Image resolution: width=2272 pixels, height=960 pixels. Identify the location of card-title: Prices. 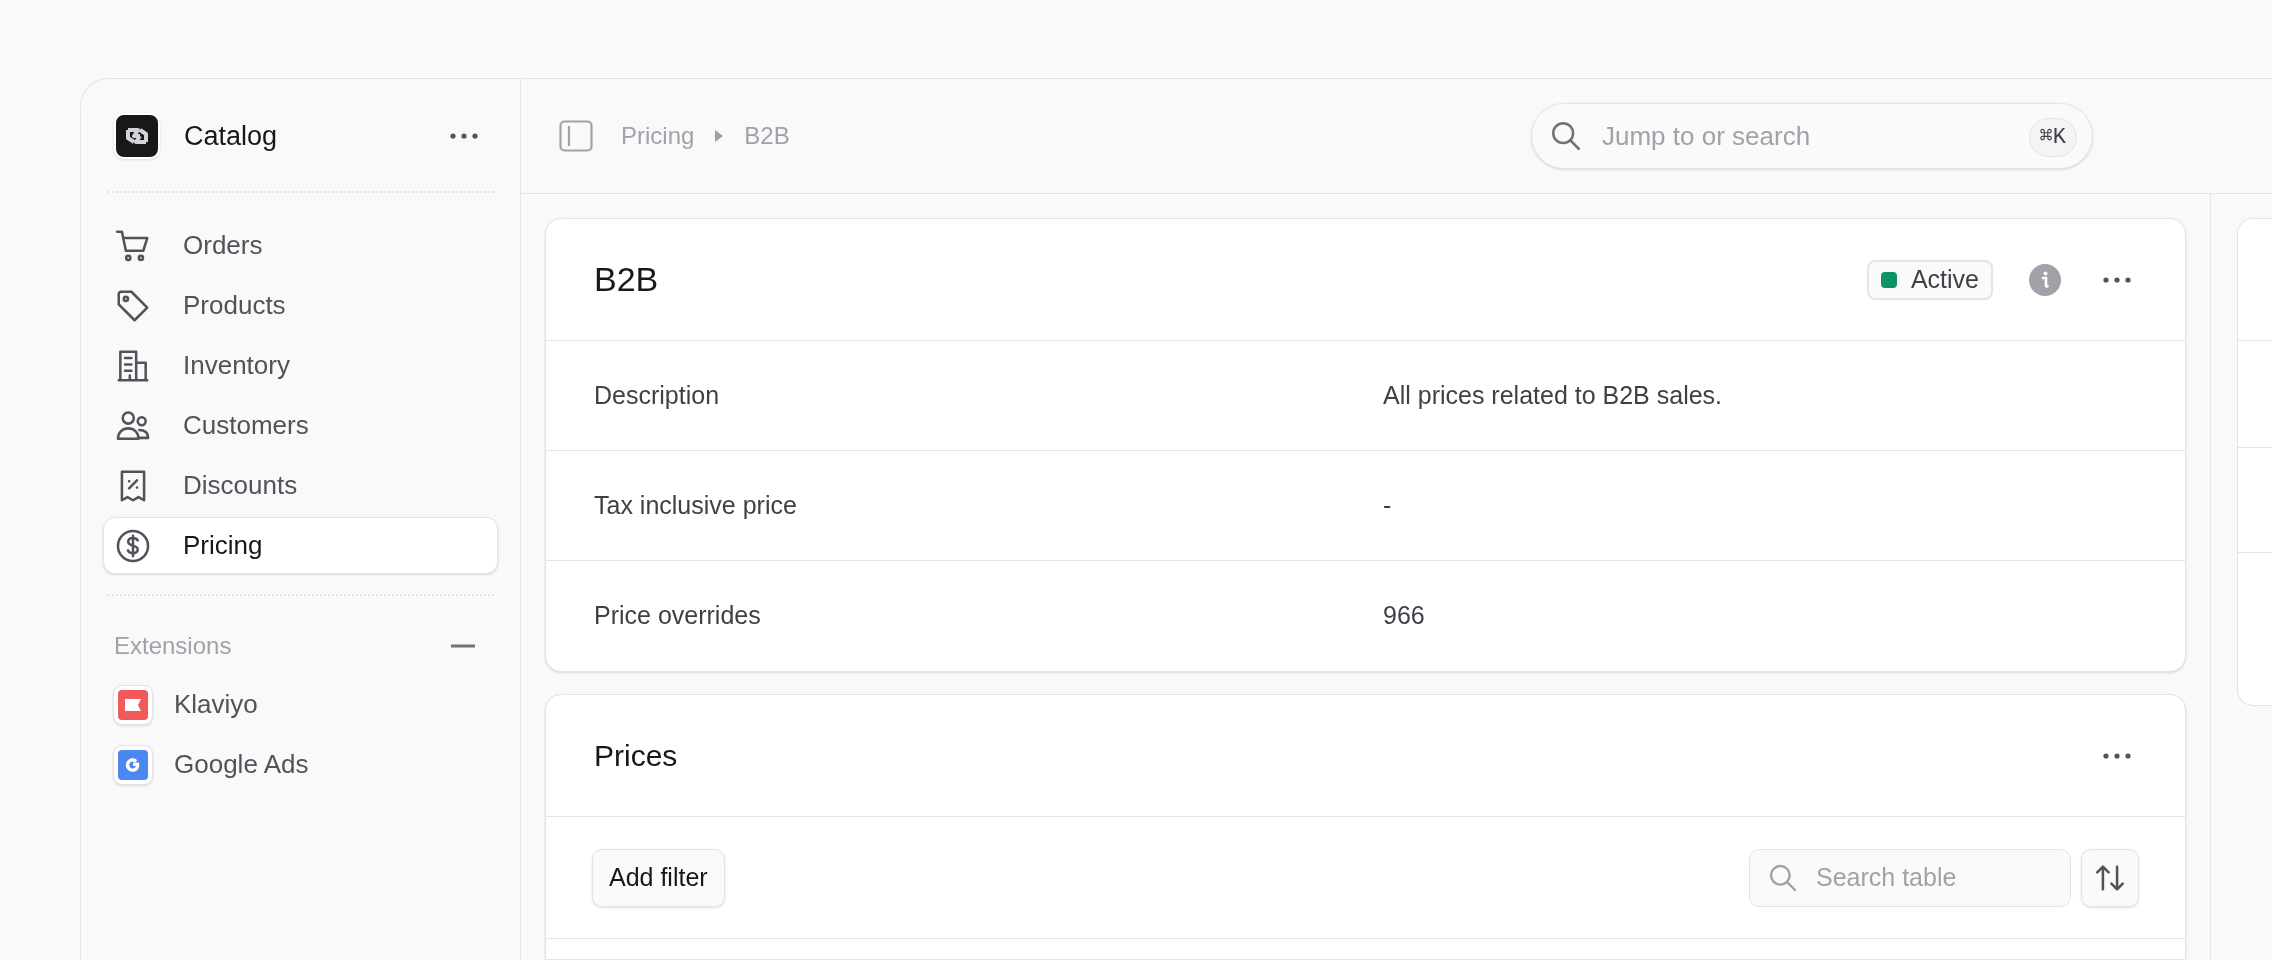
(636, 756).